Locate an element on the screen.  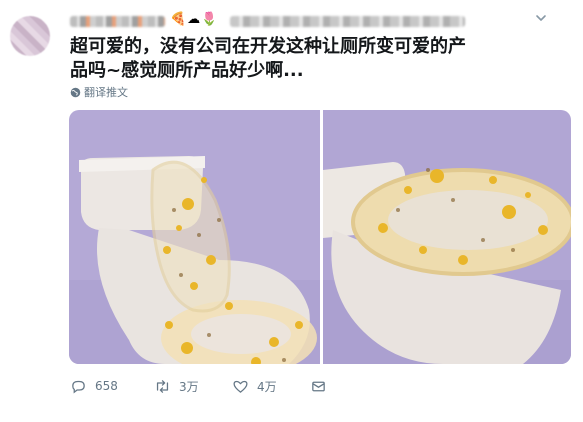
tweet-actions: 658 3万 4万 is located at coordinates (220, 386).